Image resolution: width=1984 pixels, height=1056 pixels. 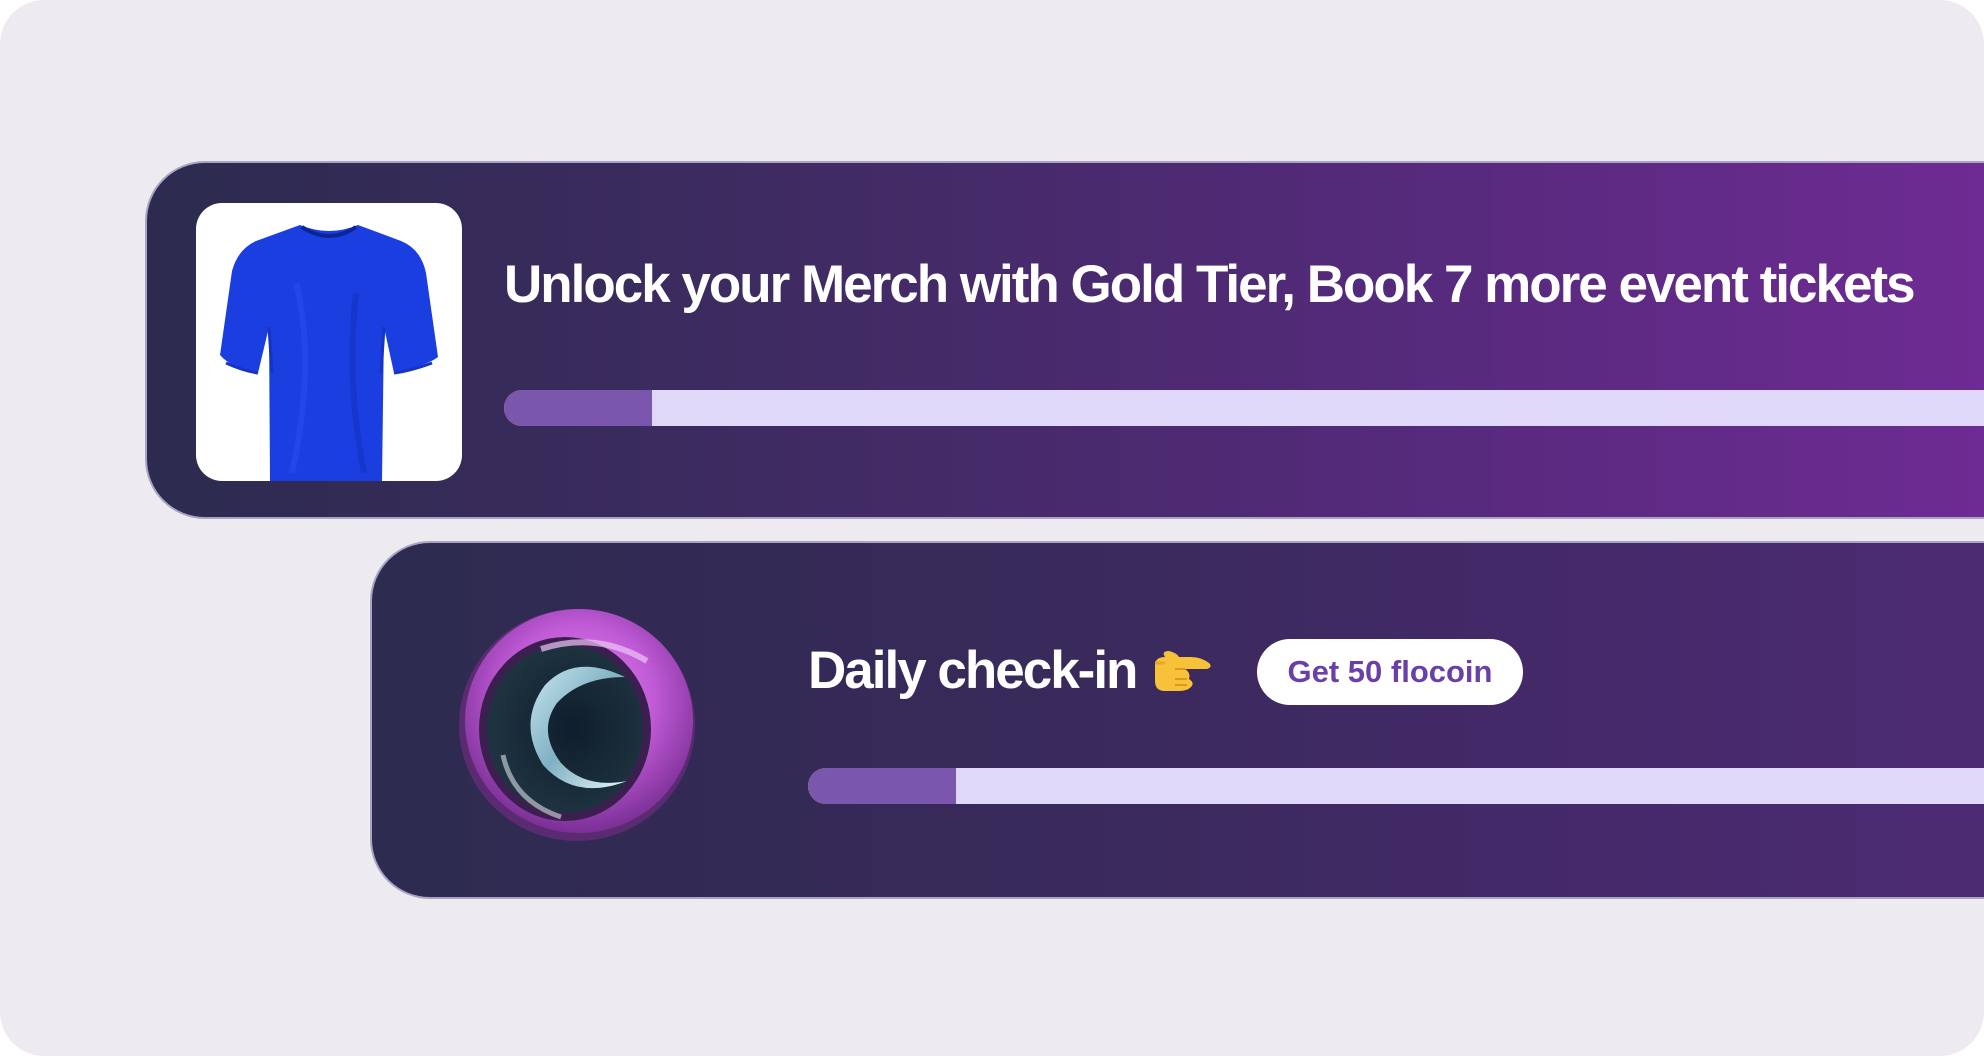 I want to click on get-flocoin-button: Get 50 flocoin, so click(x=1390, y=672).